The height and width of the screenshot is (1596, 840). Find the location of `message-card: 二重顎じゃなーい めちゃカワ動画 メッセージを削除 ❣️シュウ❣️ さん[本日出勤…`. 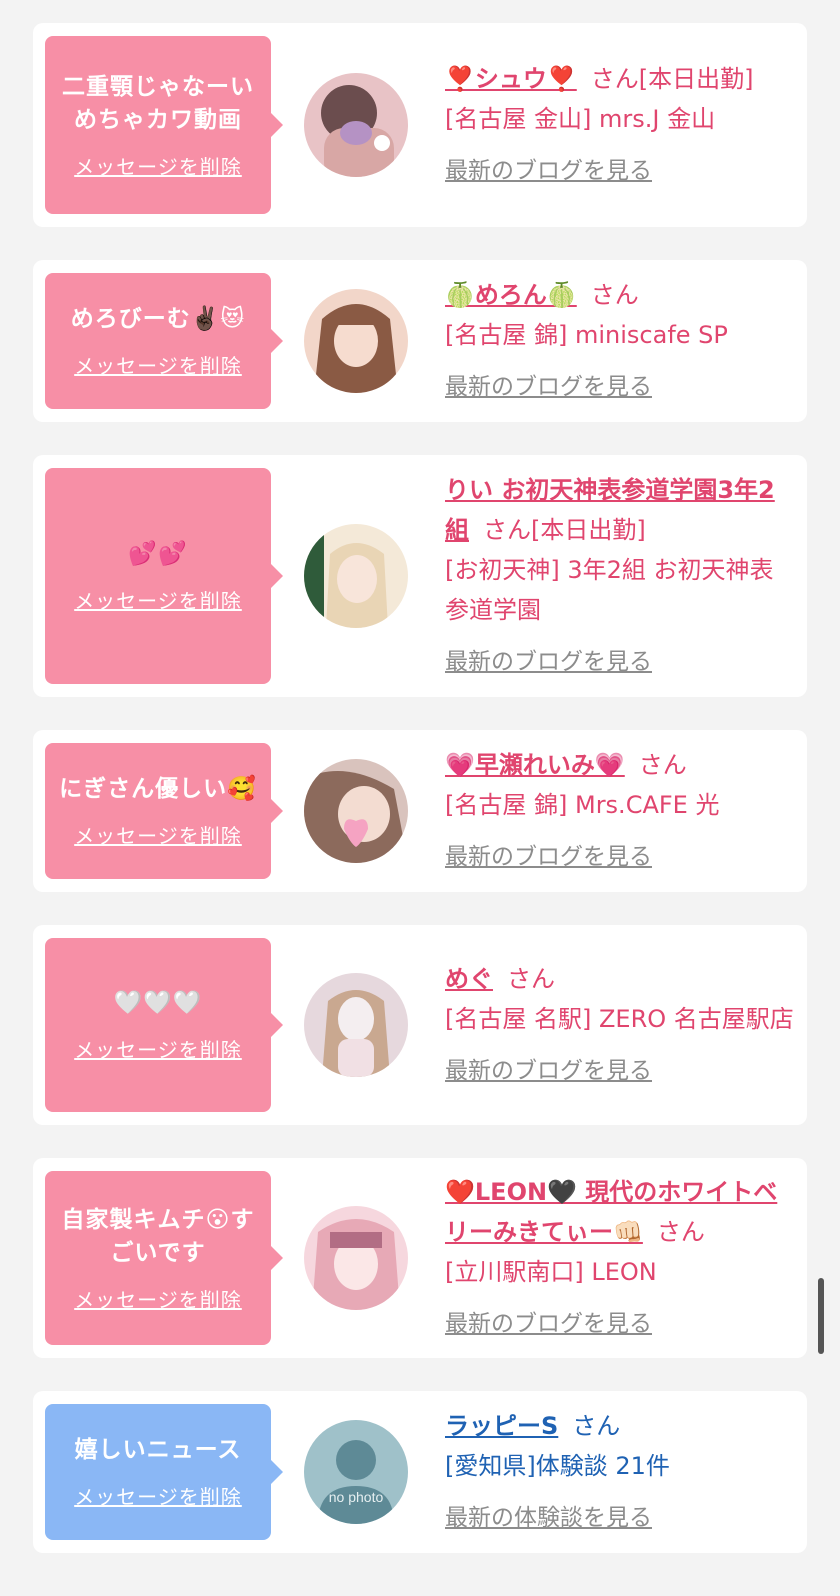

message-card: 二重顎じゃなーい めちゃカワ動画 メッセージを削除 ❣️シュウ❣️ さん[本日出勤… is located at coordinates (420, 125).